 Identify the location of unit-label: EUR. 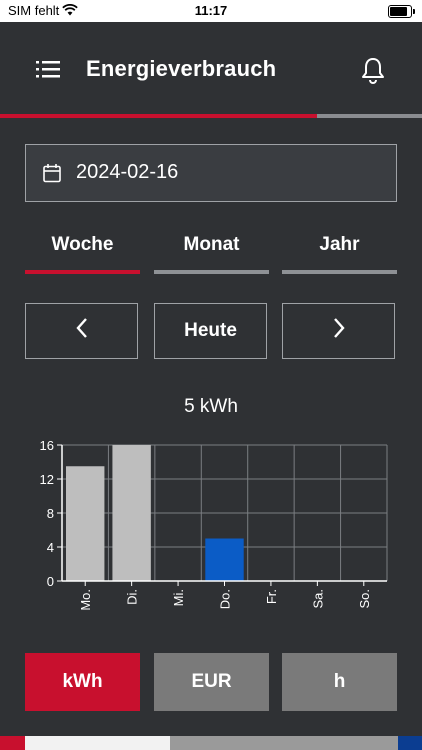
(211, 681).